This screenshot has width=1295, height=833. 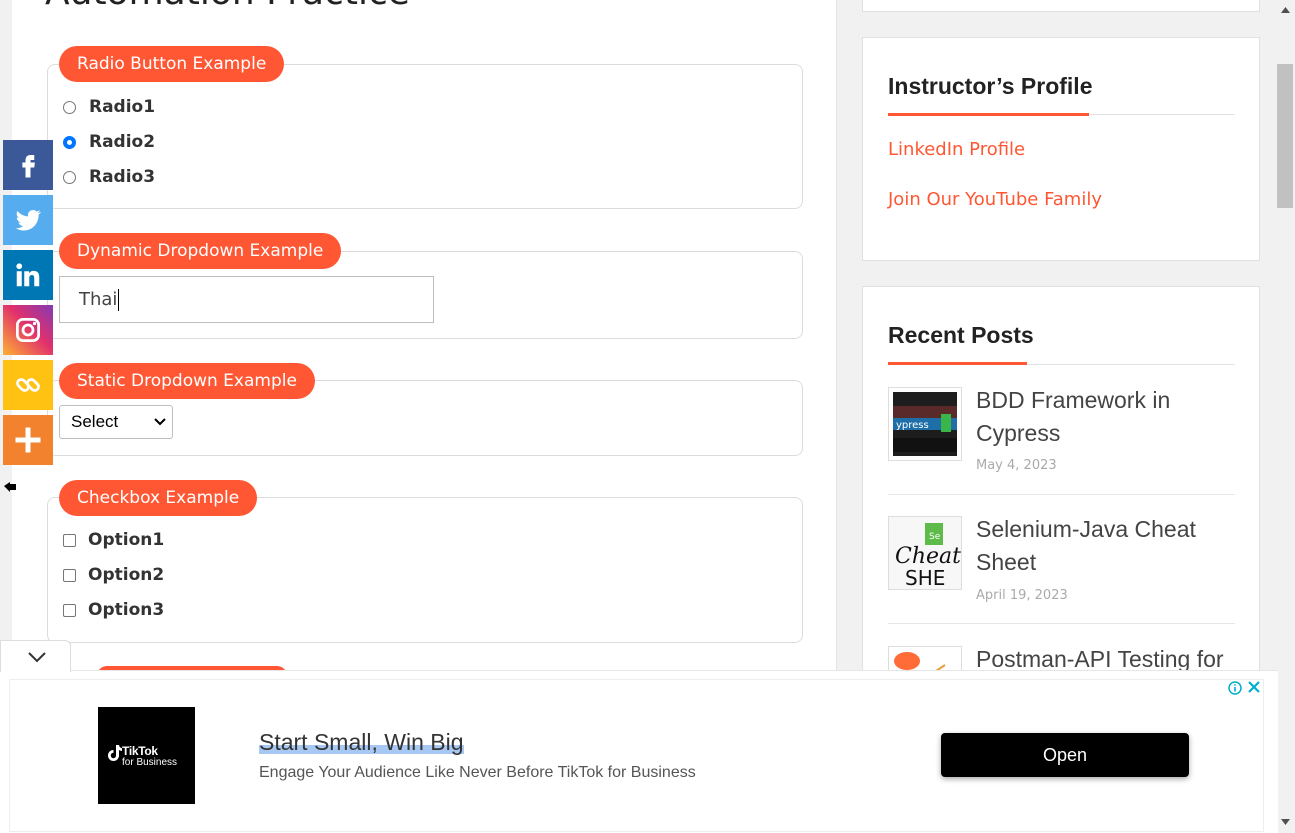 What do you see at coordinates (69, 610) in the screenshot?
I see `option3-checkbox` at bounding box center [69, 610].